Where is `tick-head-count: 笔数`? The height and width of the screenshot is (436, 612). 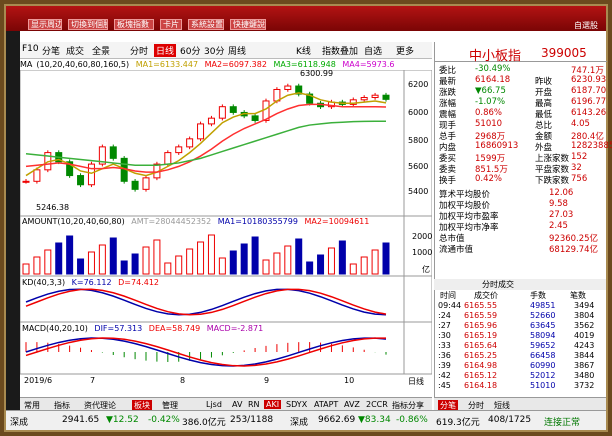 tick-head-count: 笔数 is located at coordinates (578, 295).